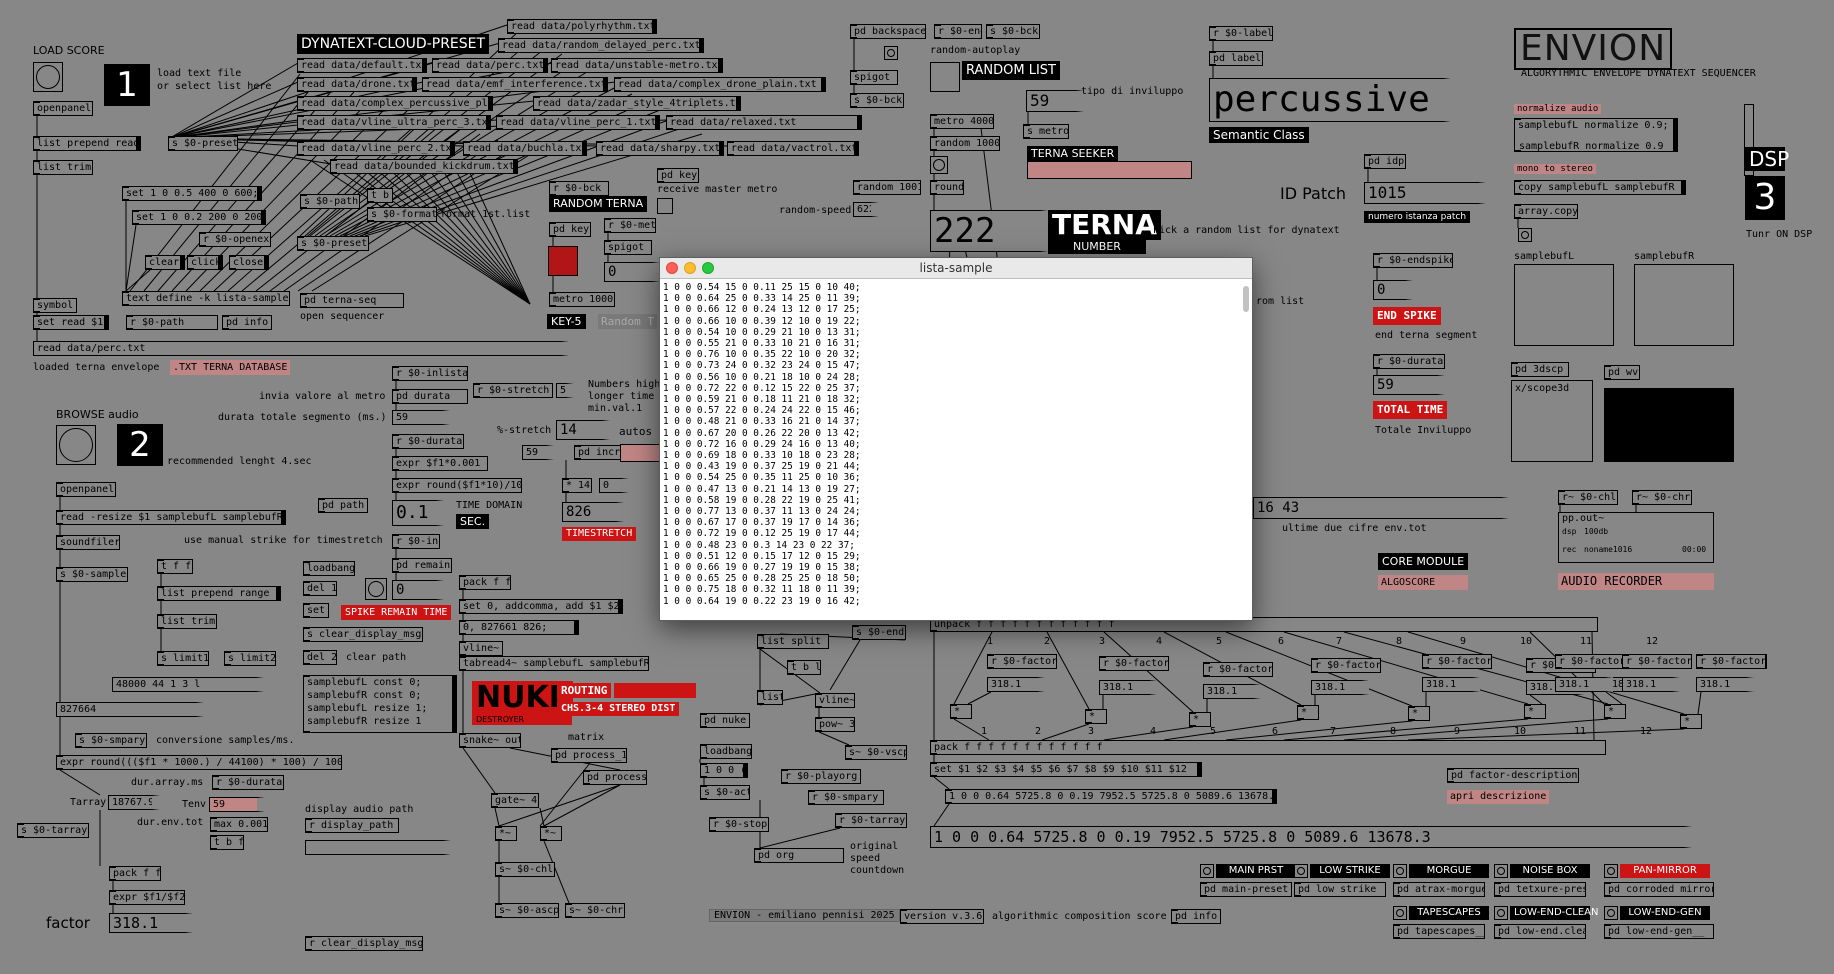 This screenshot has width=1834, height=974. Describe the element at coordinates (421, 417) in the screenshot. I see `durata-segmento-atom: 59` at that location.